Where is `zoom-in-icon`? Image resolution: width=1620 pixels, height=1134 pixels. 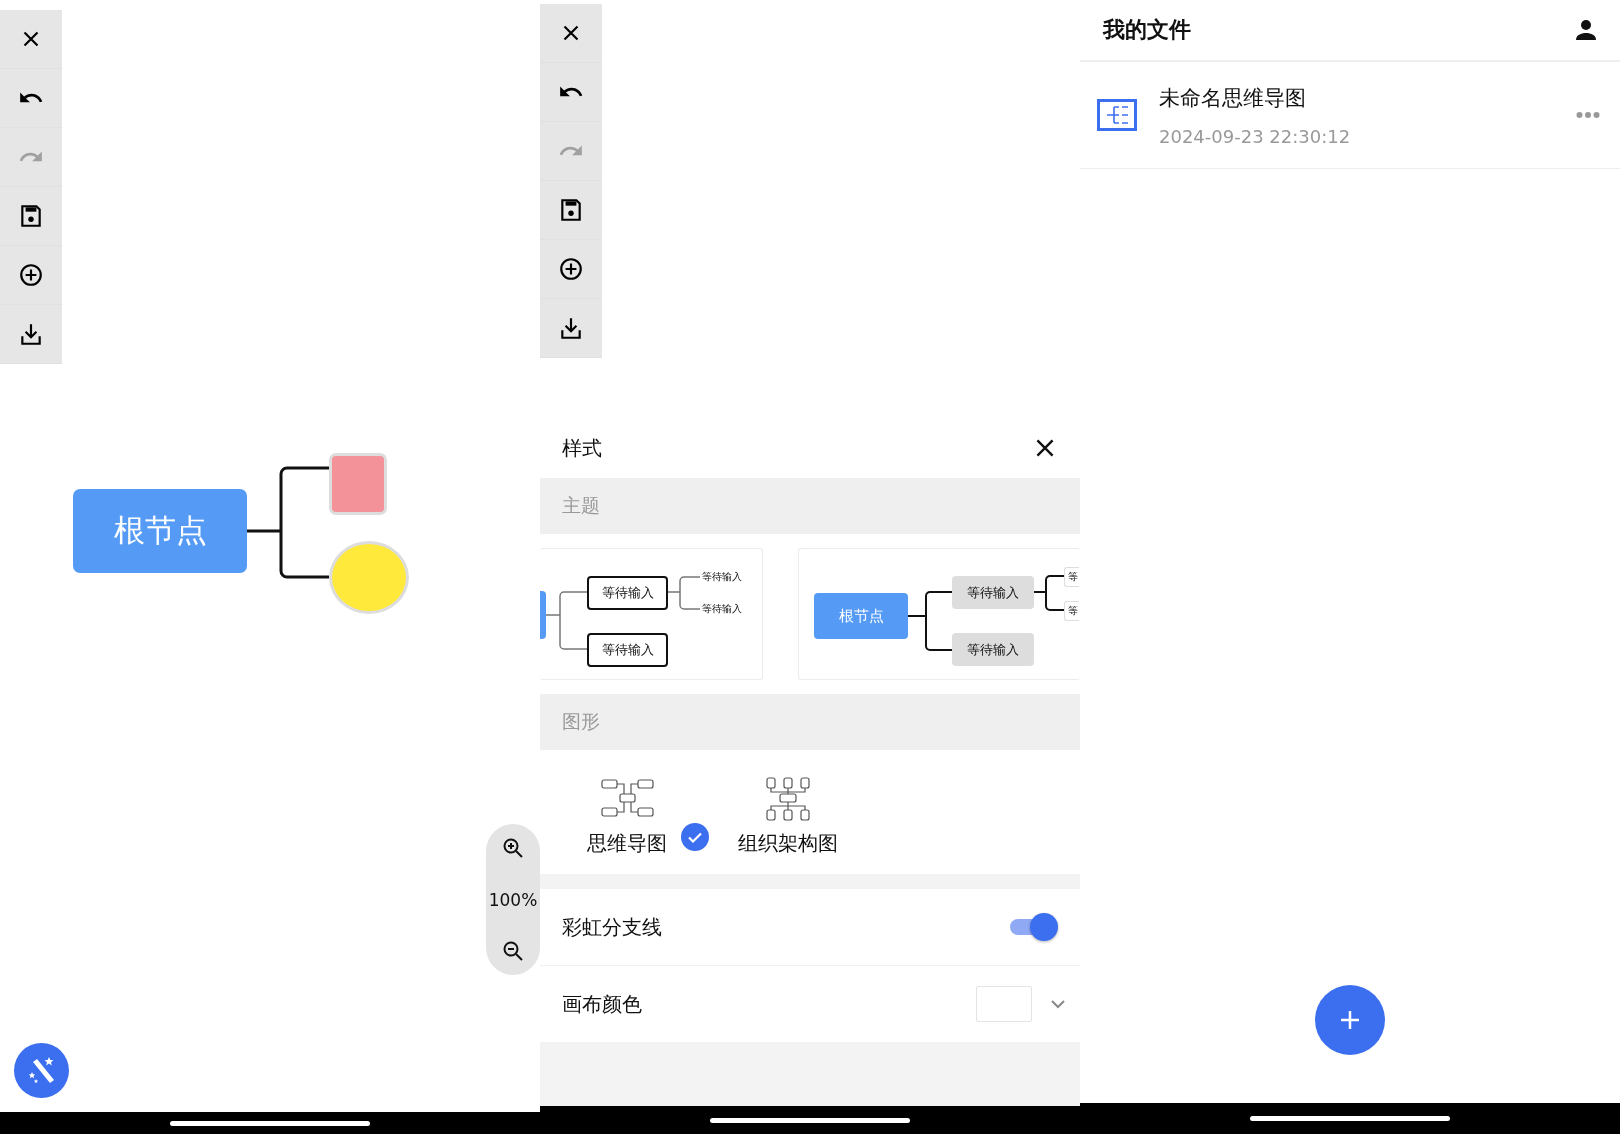
zoom-in-icon is located at coordinates (513, 848).